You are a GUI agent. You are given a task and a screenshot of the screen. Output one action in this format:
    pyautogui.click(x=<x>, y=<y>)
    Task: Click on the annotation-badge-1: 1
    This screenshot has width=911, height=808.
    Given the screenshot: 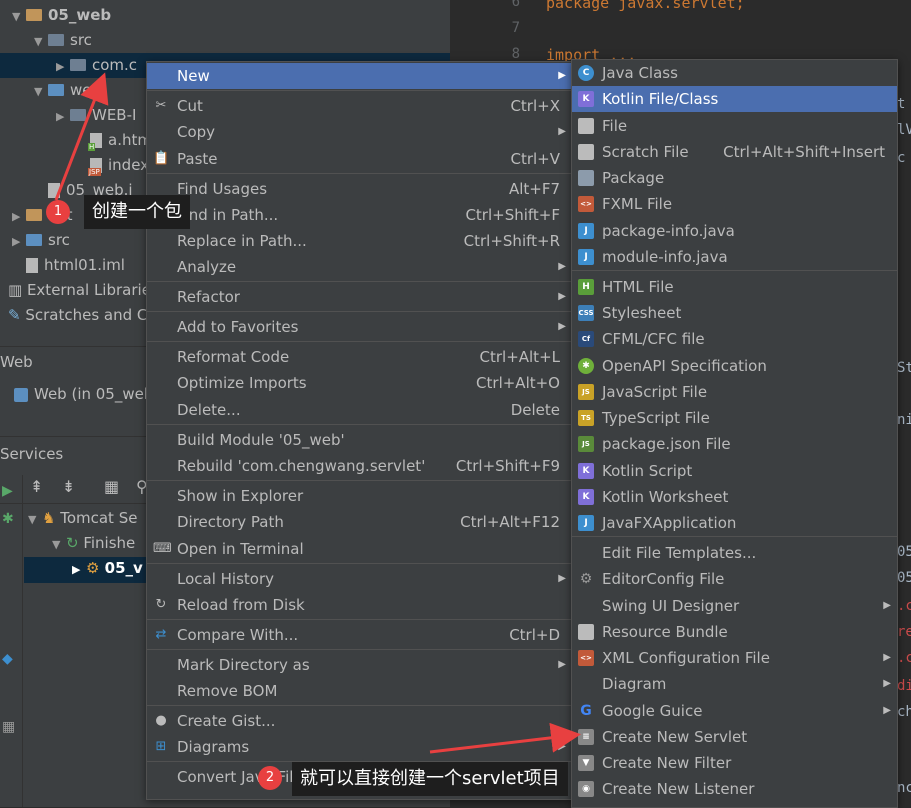 What is the action you would take?
    pyautogui.click(x=58, y=212)
    